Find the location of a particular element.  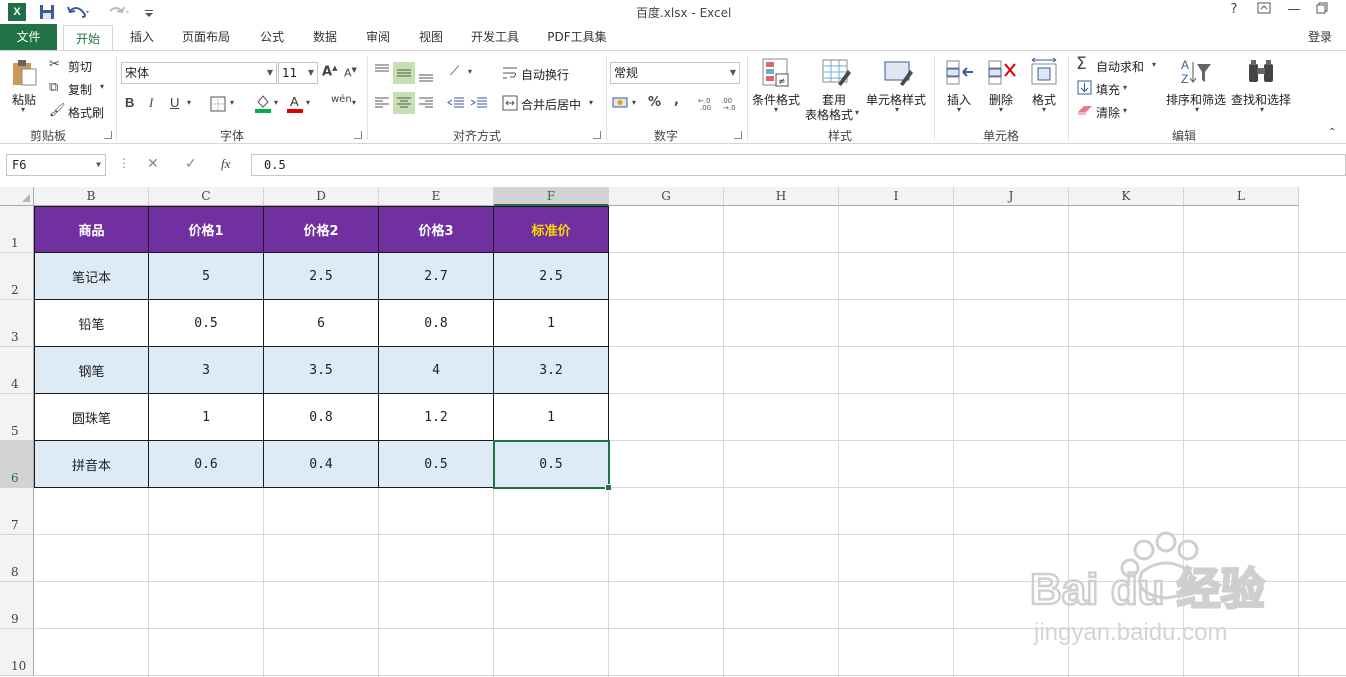

column-header-d: D is located at coordinates (321, 196).